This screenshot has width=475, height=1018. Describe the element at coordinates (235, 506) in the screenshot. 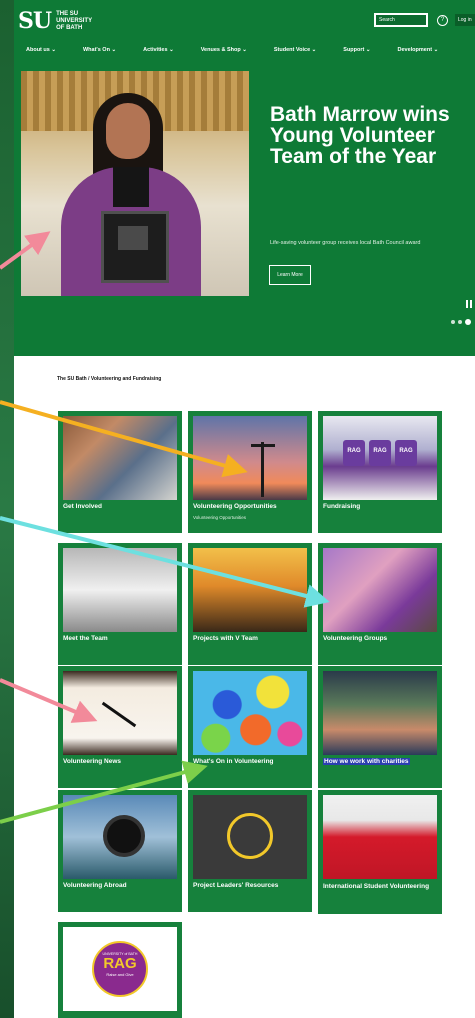

I see `card-label: Volunteering Opportunities` at that location.